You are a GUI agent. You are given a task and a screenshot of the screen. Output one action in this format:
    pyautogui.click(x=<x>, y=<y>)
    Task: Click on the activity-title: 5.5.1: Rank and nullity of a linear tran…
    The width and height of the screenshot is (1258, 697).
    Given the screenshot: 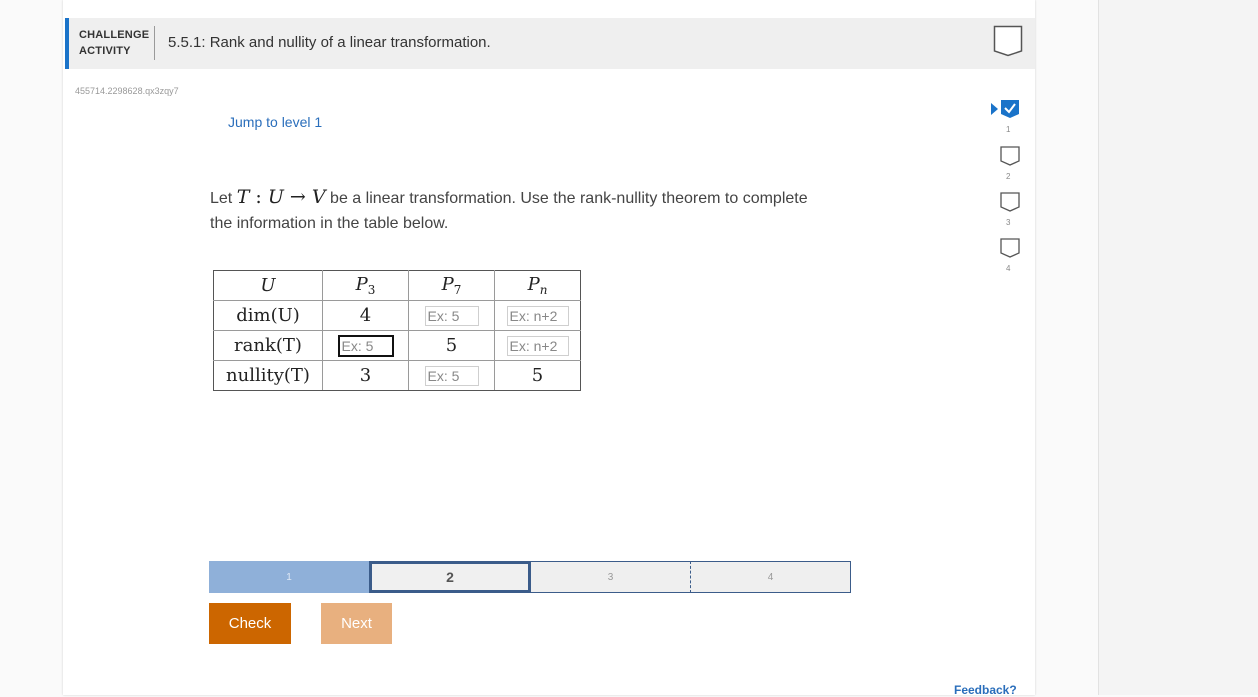 What is the action you would take?
    pyautogui.click(x=329, y=42)
    